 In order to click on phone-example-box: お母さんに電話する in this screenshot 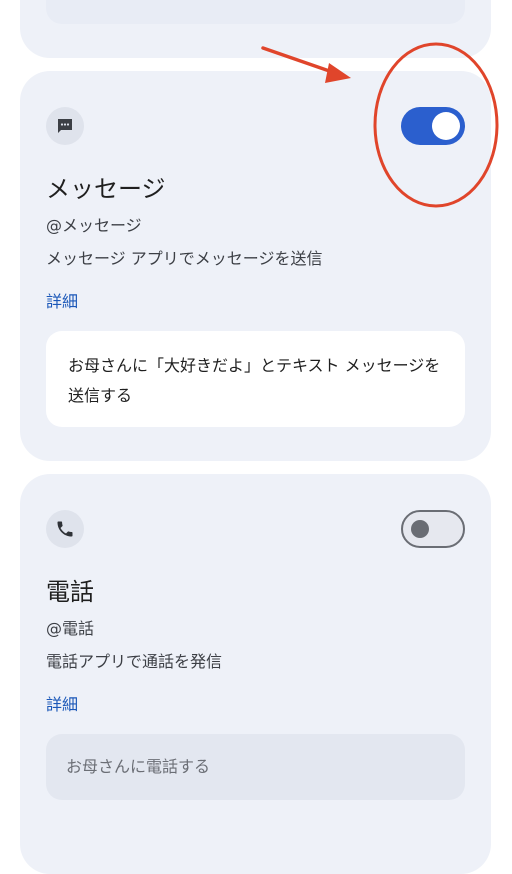, I will do `click(255, 767)`.